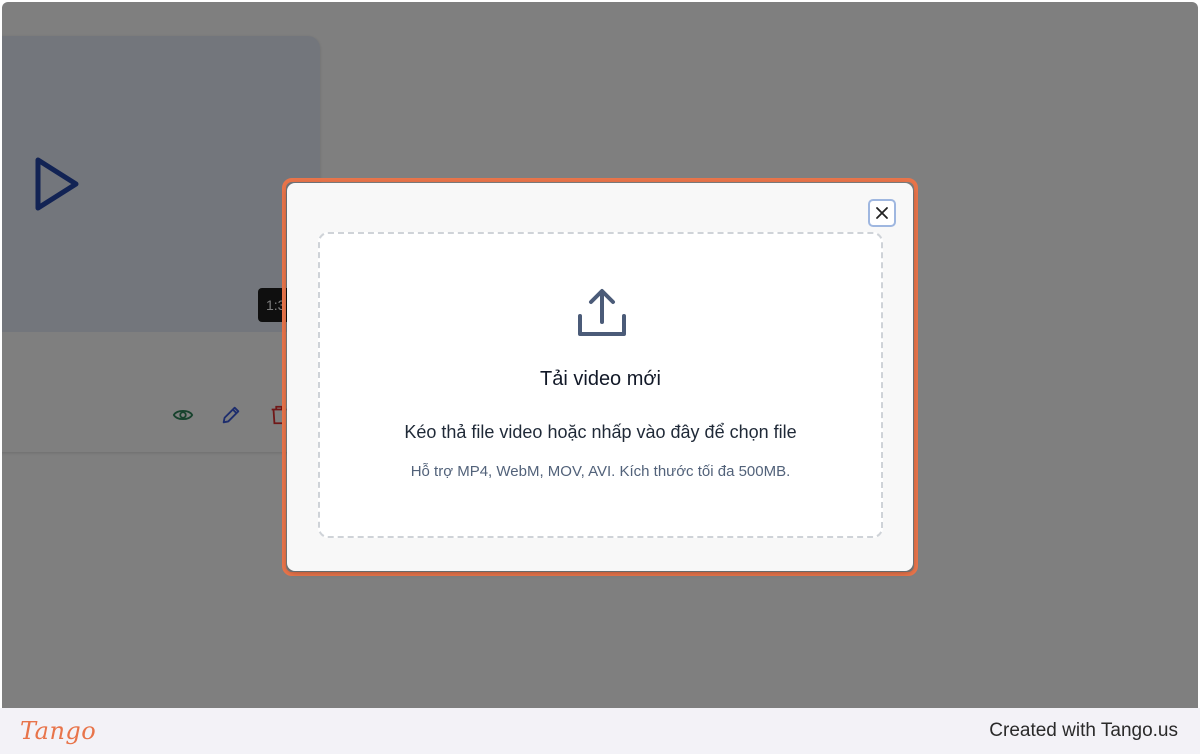  Describe the element at coordinates (58, 731) in the screenshot. I see `tango-logo: Tango` at that location.